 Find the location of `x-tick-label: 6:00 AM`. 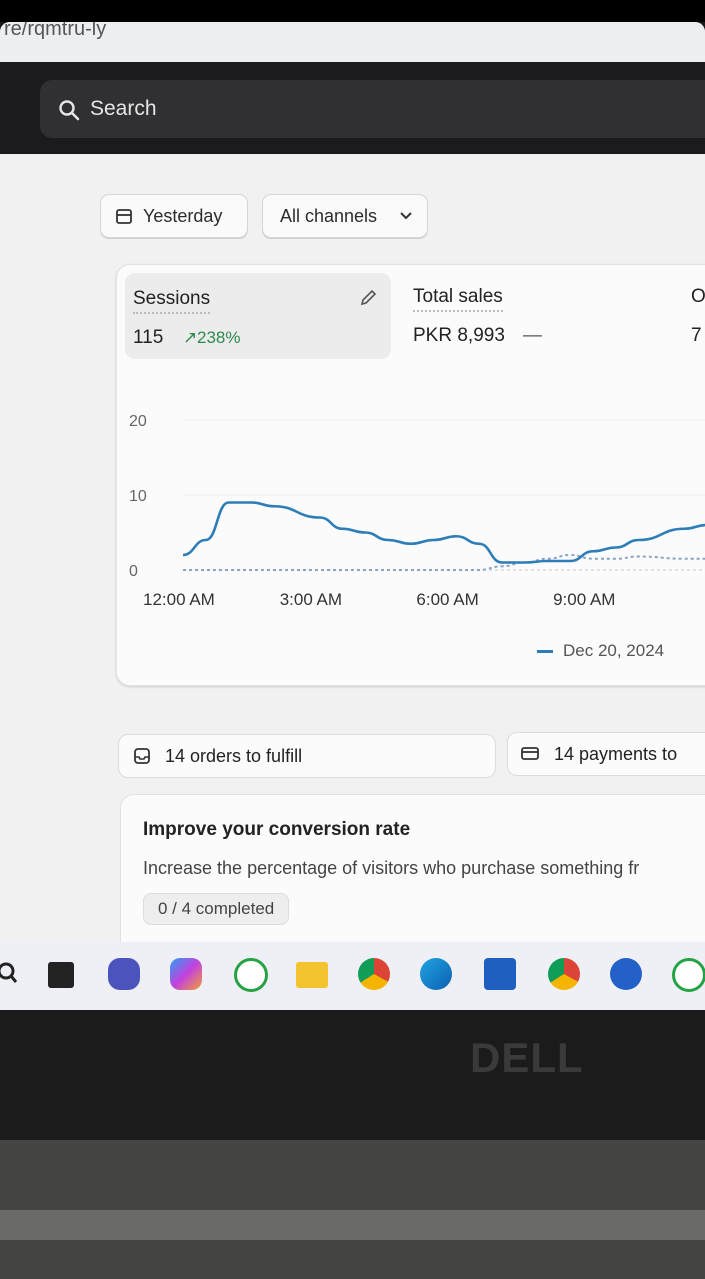

x-tick-label: 6:00 AM is located at coordinates (447, 599).